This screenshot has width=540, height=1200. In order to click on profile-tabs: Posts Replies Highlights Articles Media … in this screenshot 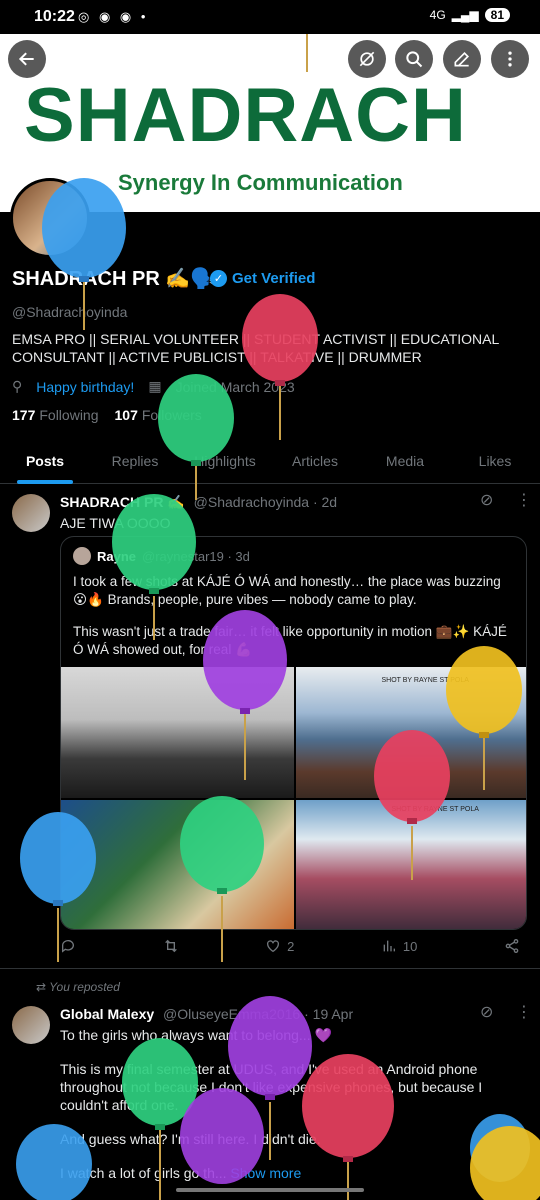, I will do `click(270, 462)`.